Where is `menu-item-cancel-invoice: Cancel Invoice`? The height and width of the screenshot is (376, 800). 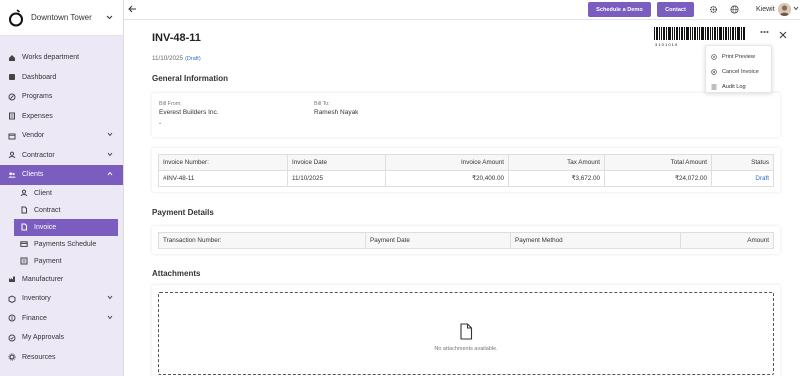
menu-item-cancel-invoice: Cancel Invoice is located at coordinates (738, 71).